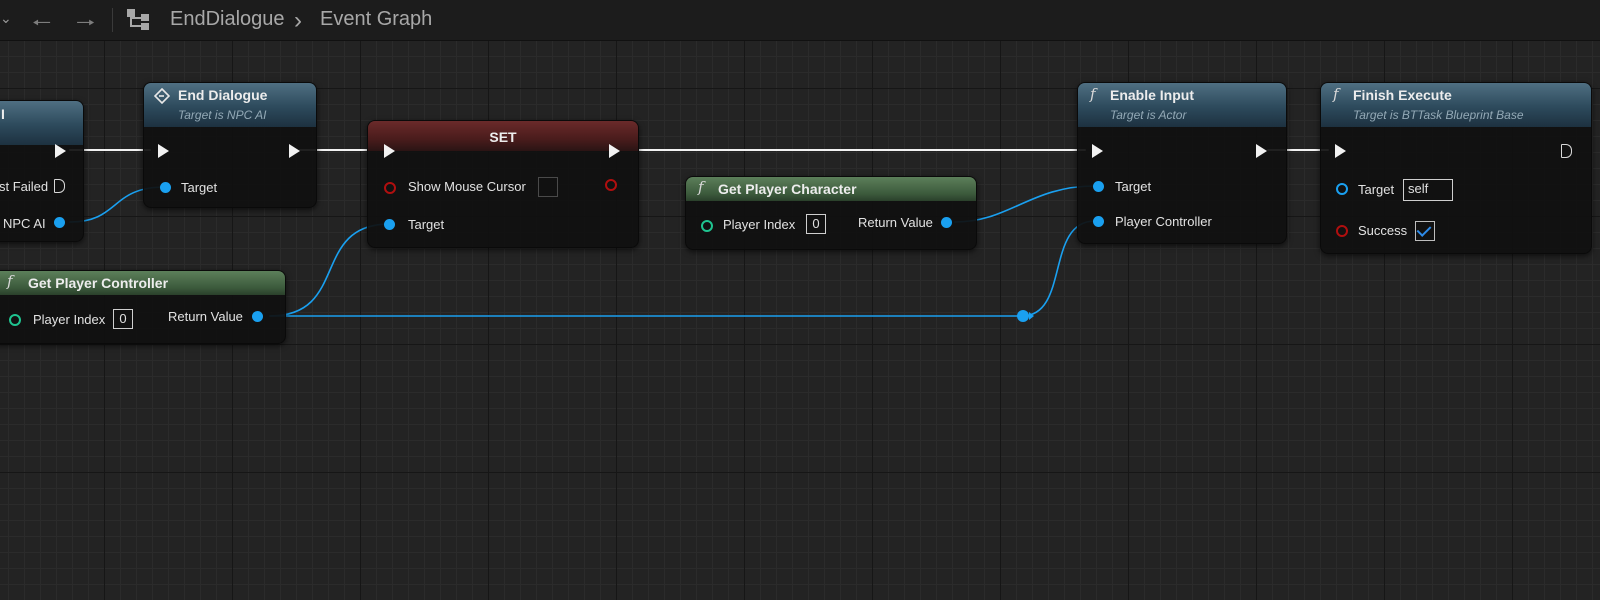 The width and height of the screenshot is (1600, 600). I want to click on node-title: Get Player Character, so click(787, 189).